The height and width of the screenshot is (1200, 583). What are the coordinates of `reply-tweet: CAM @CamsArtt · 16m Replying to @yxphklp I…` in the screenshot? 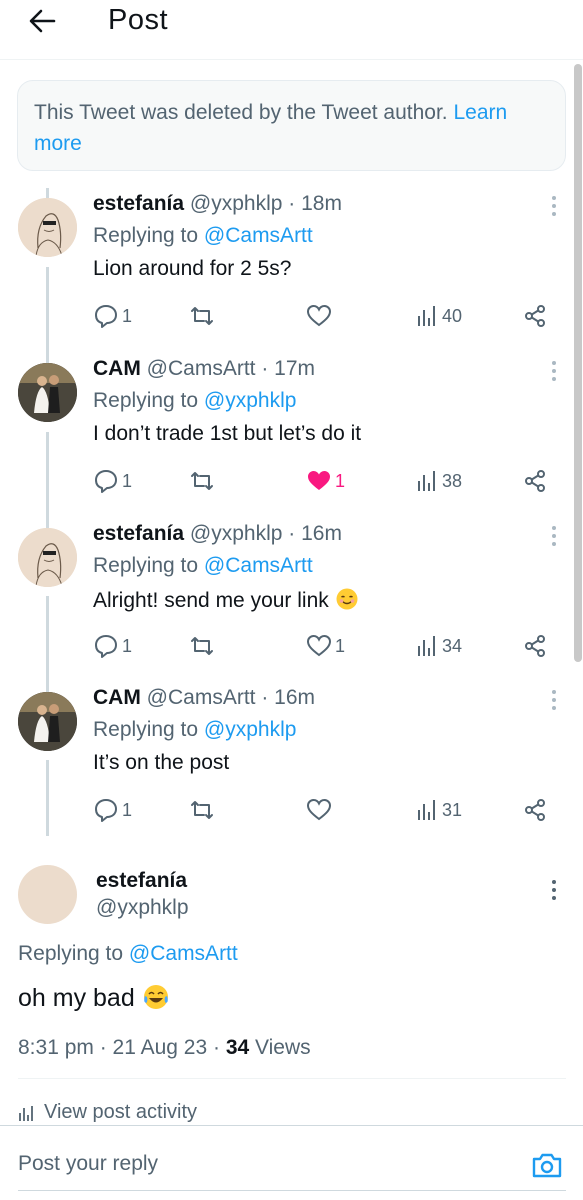 It's located at (291, 766).